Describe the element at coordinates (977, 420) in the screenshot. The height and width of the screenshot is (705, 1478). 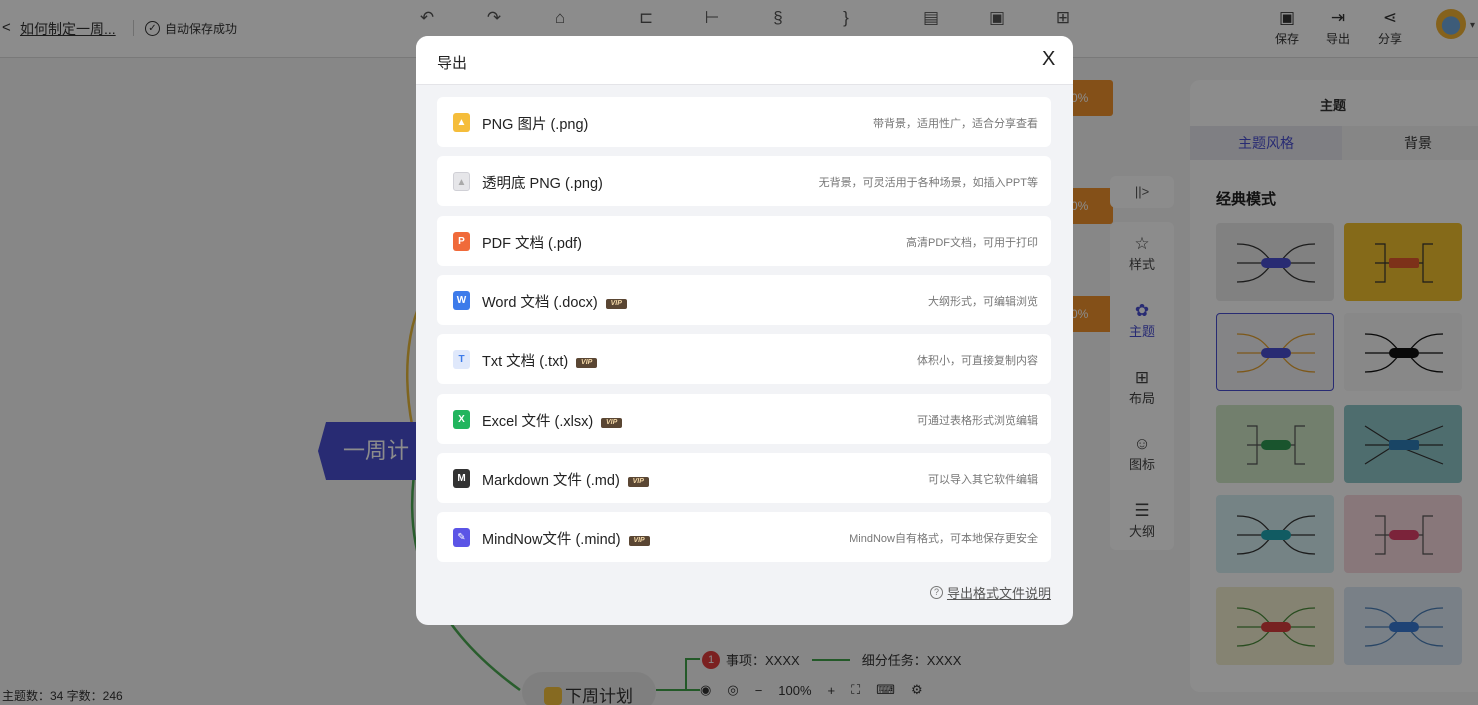
I see `export-option-description: 可通过表格形式浏览编辑` at that location.